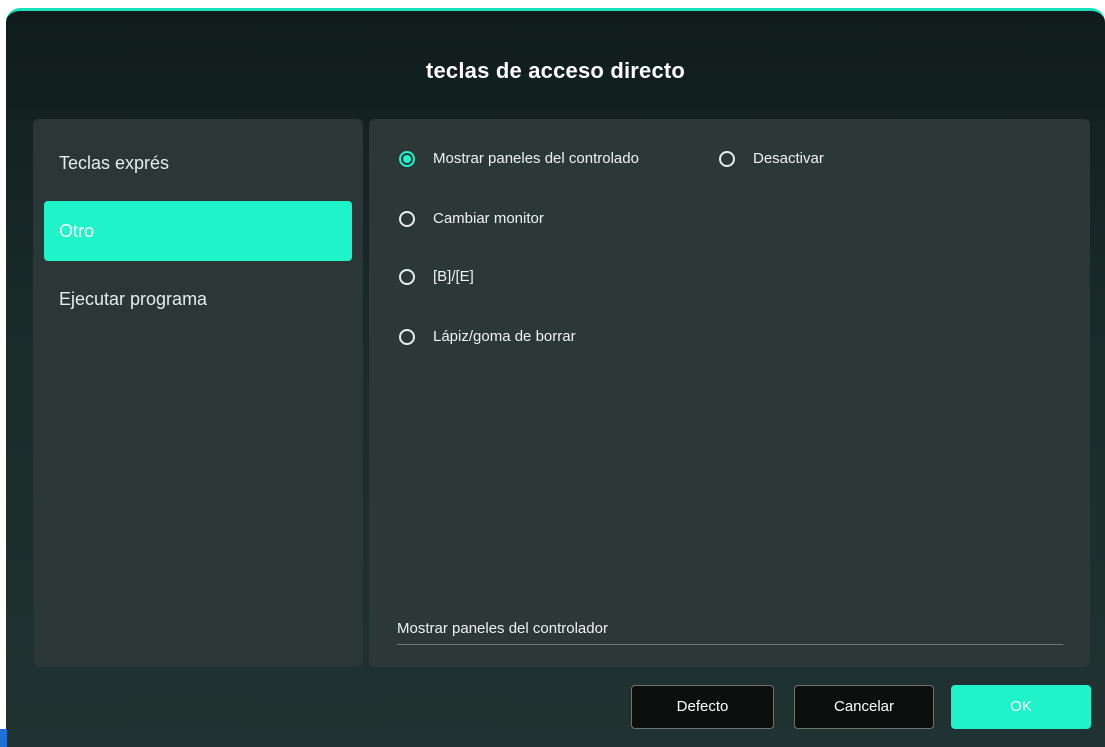  What do you see at coordinates (536, 158) in the screenshot?
I see `radio-label: Mostrar paneles del controlado` at bounding box center [536, 158].